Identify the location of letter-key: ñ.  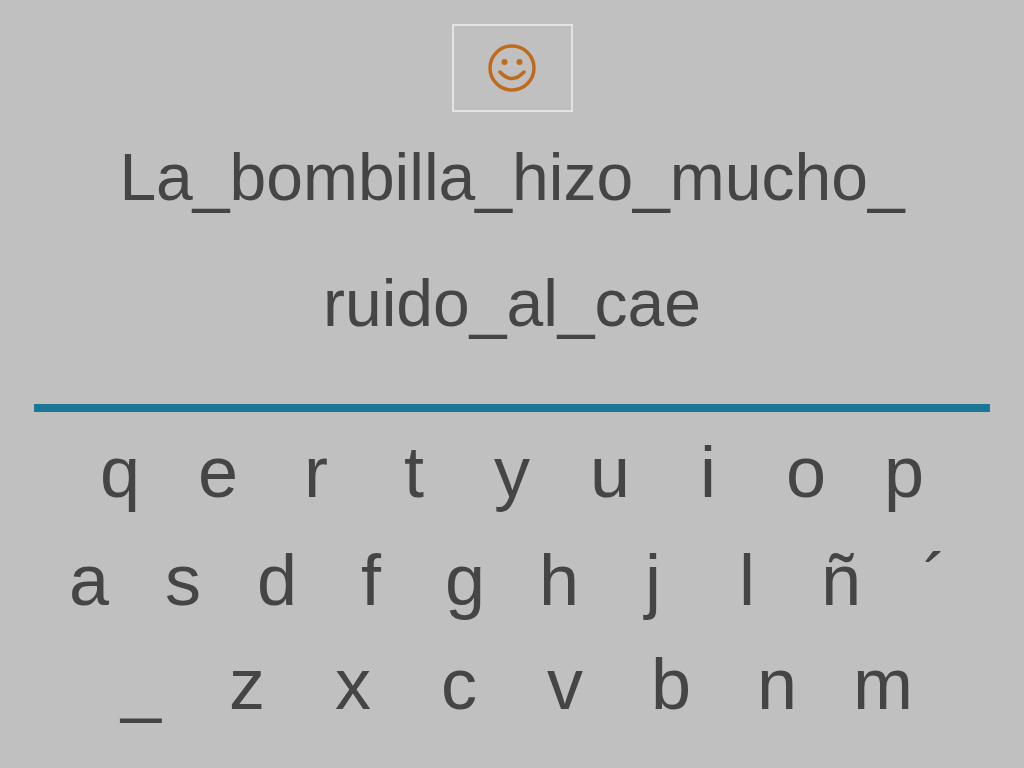
(840, 580).